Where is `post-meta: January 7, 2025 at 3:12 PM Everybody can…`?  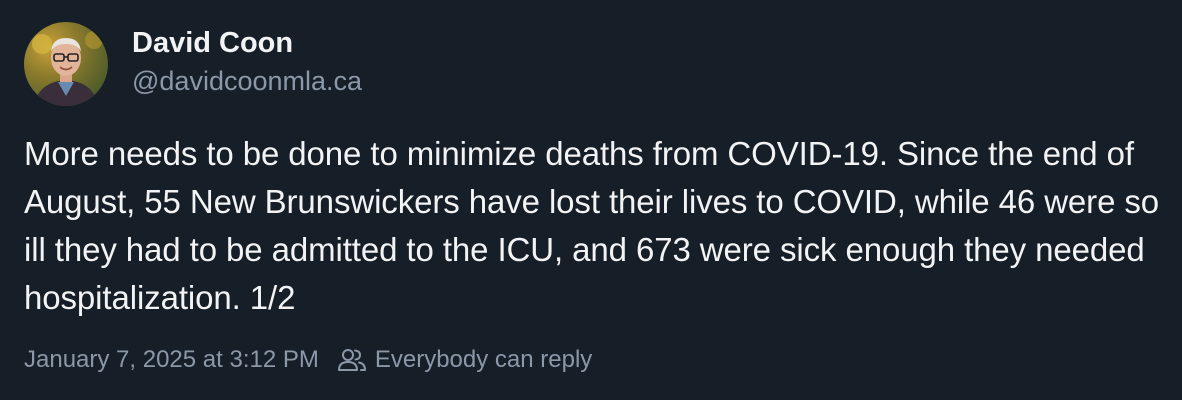
post-meta: January 7, 2025 at 3:12 PM Everybody can… is located at coordinates (308, 360).